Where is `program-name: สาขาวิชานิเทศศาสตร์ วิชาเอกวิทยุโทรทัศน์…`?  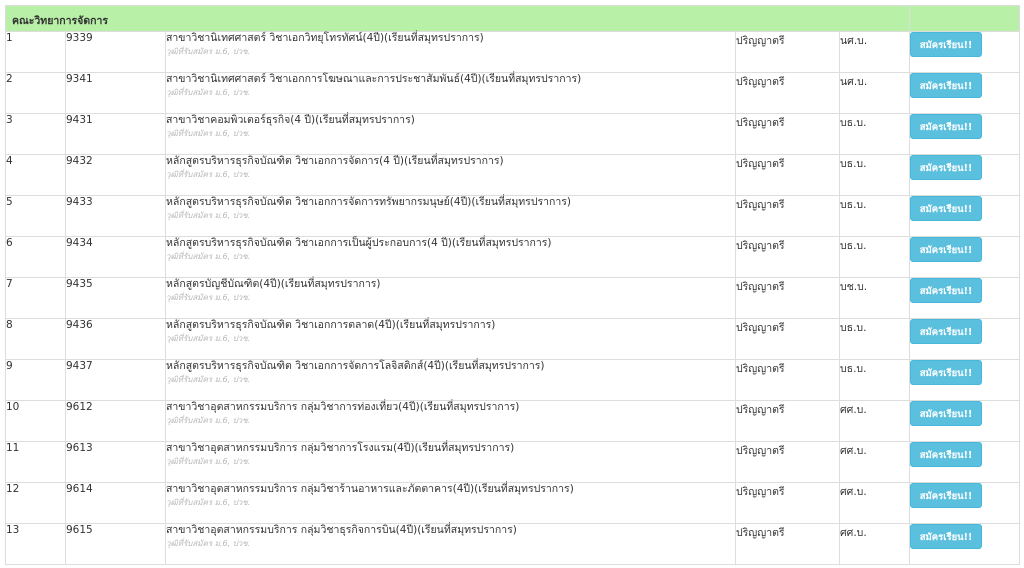
program-name: สาขาวิชานิเทศศาสตร์ วิชาเอกวิทยุโทรทัศน์… is located at coordinates (325, 38).